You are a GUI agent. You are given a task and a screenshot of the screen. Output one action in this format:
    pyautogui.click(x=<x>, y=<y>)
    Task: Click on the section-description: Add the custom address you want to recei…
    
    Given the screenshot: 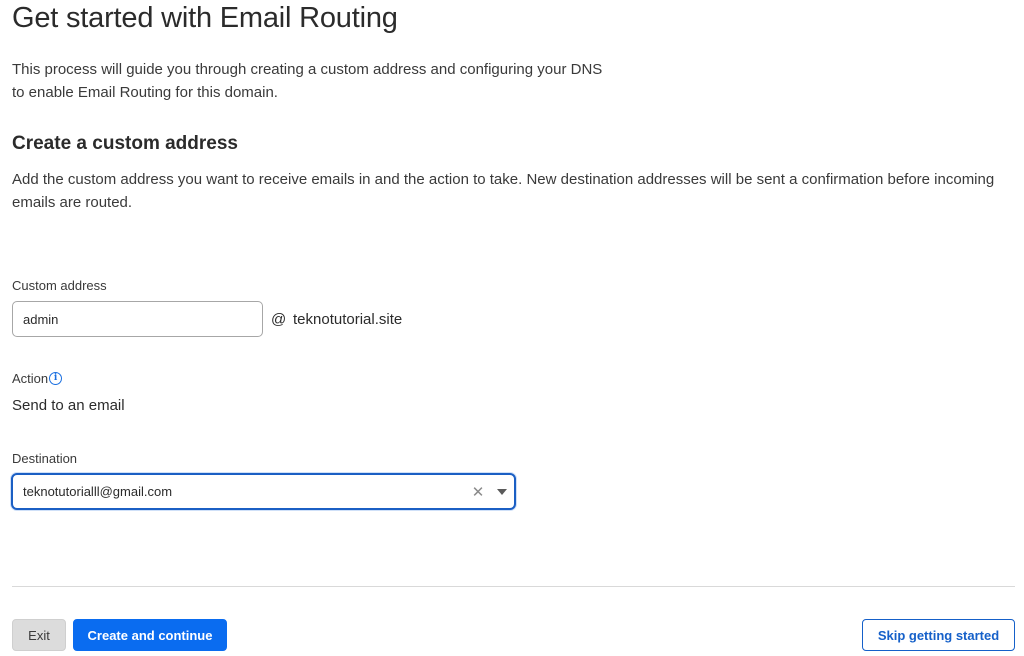 What is the action you would take?
    pyautogui.click(x=503, y=191)
    